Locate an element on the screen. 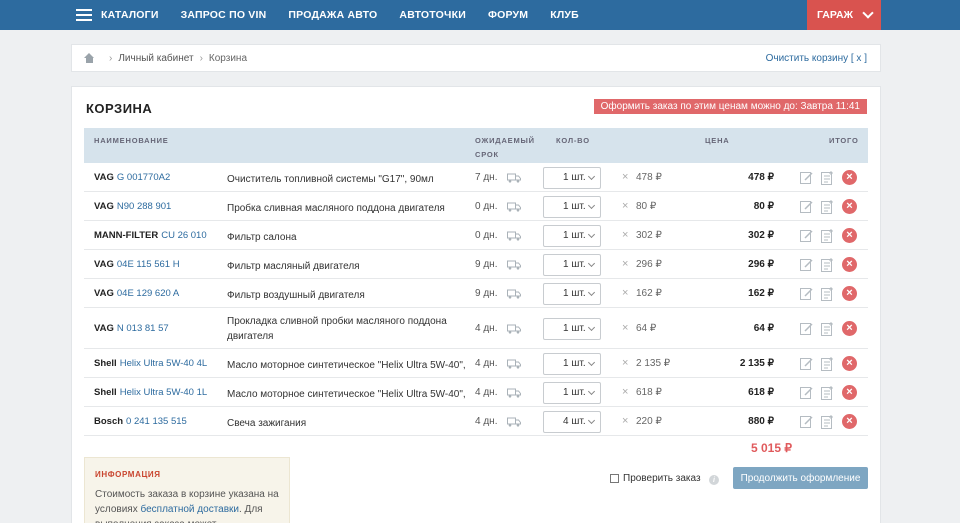  info-icon: i is located at coordinates (714, 480).